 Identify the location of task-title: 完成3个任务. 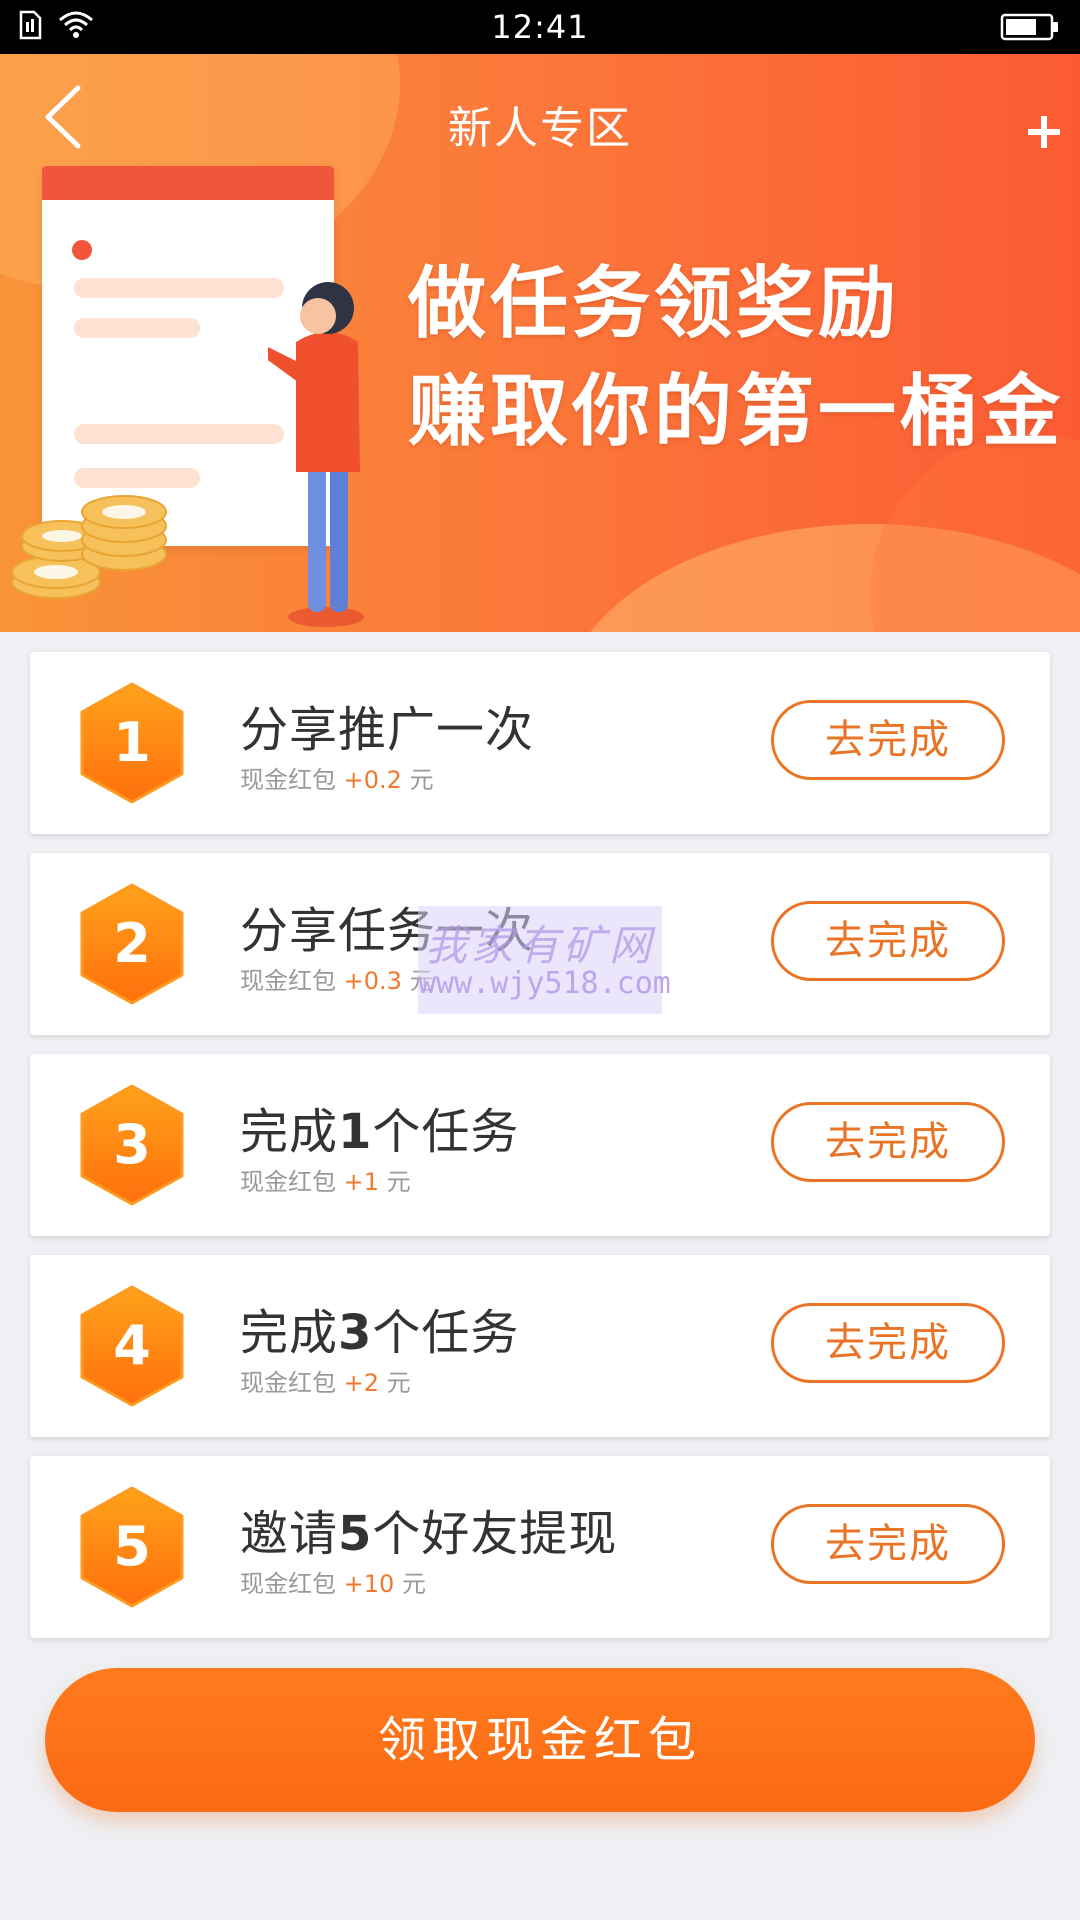
(380, 1333).